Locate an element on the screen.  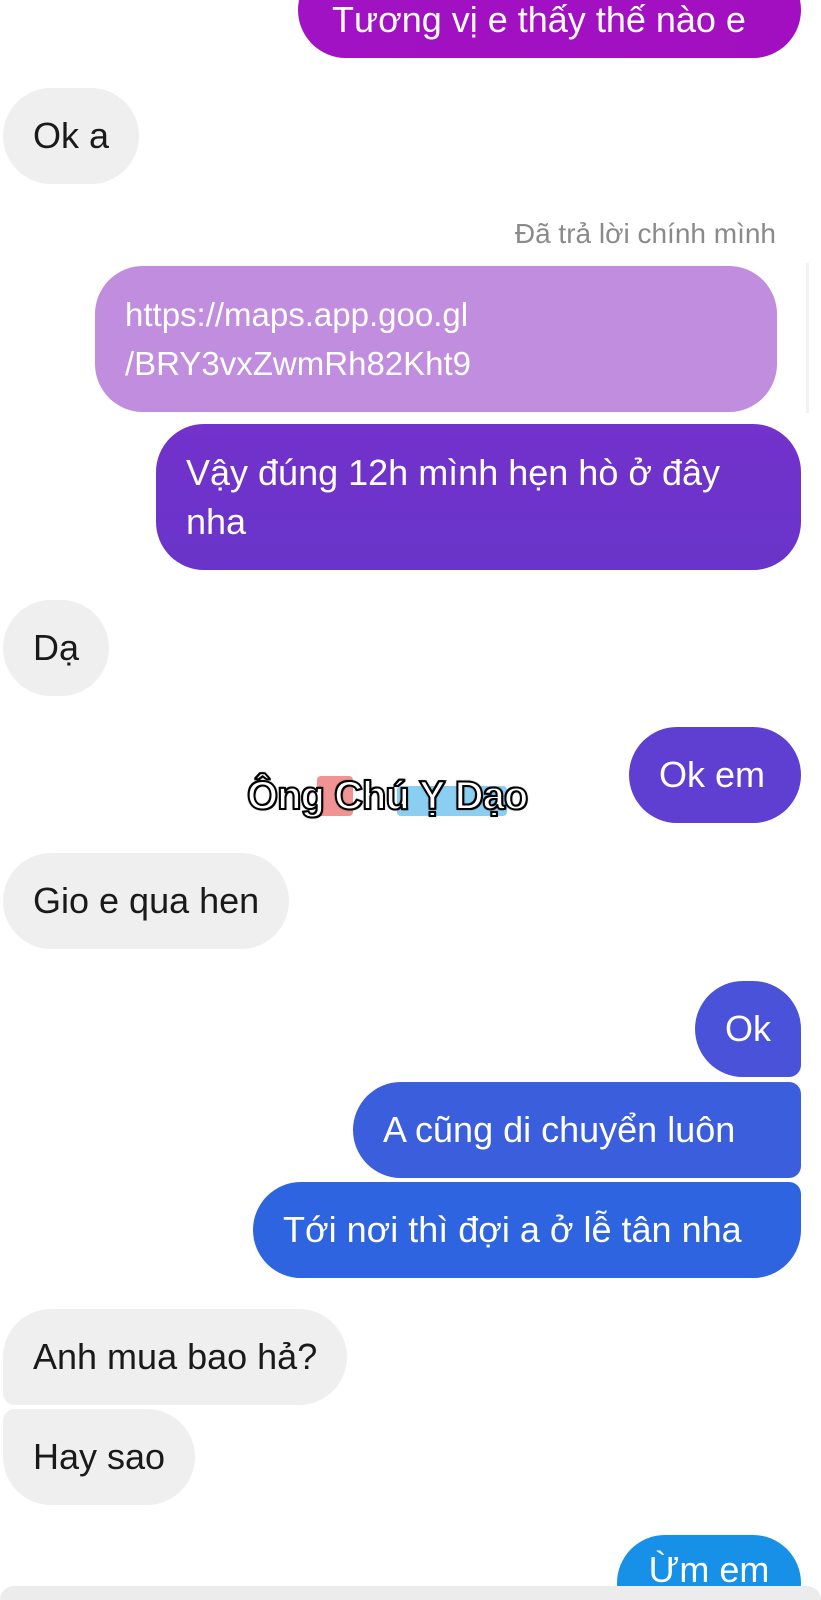
message-sent: Ok em is located at coordinates (715, 775).